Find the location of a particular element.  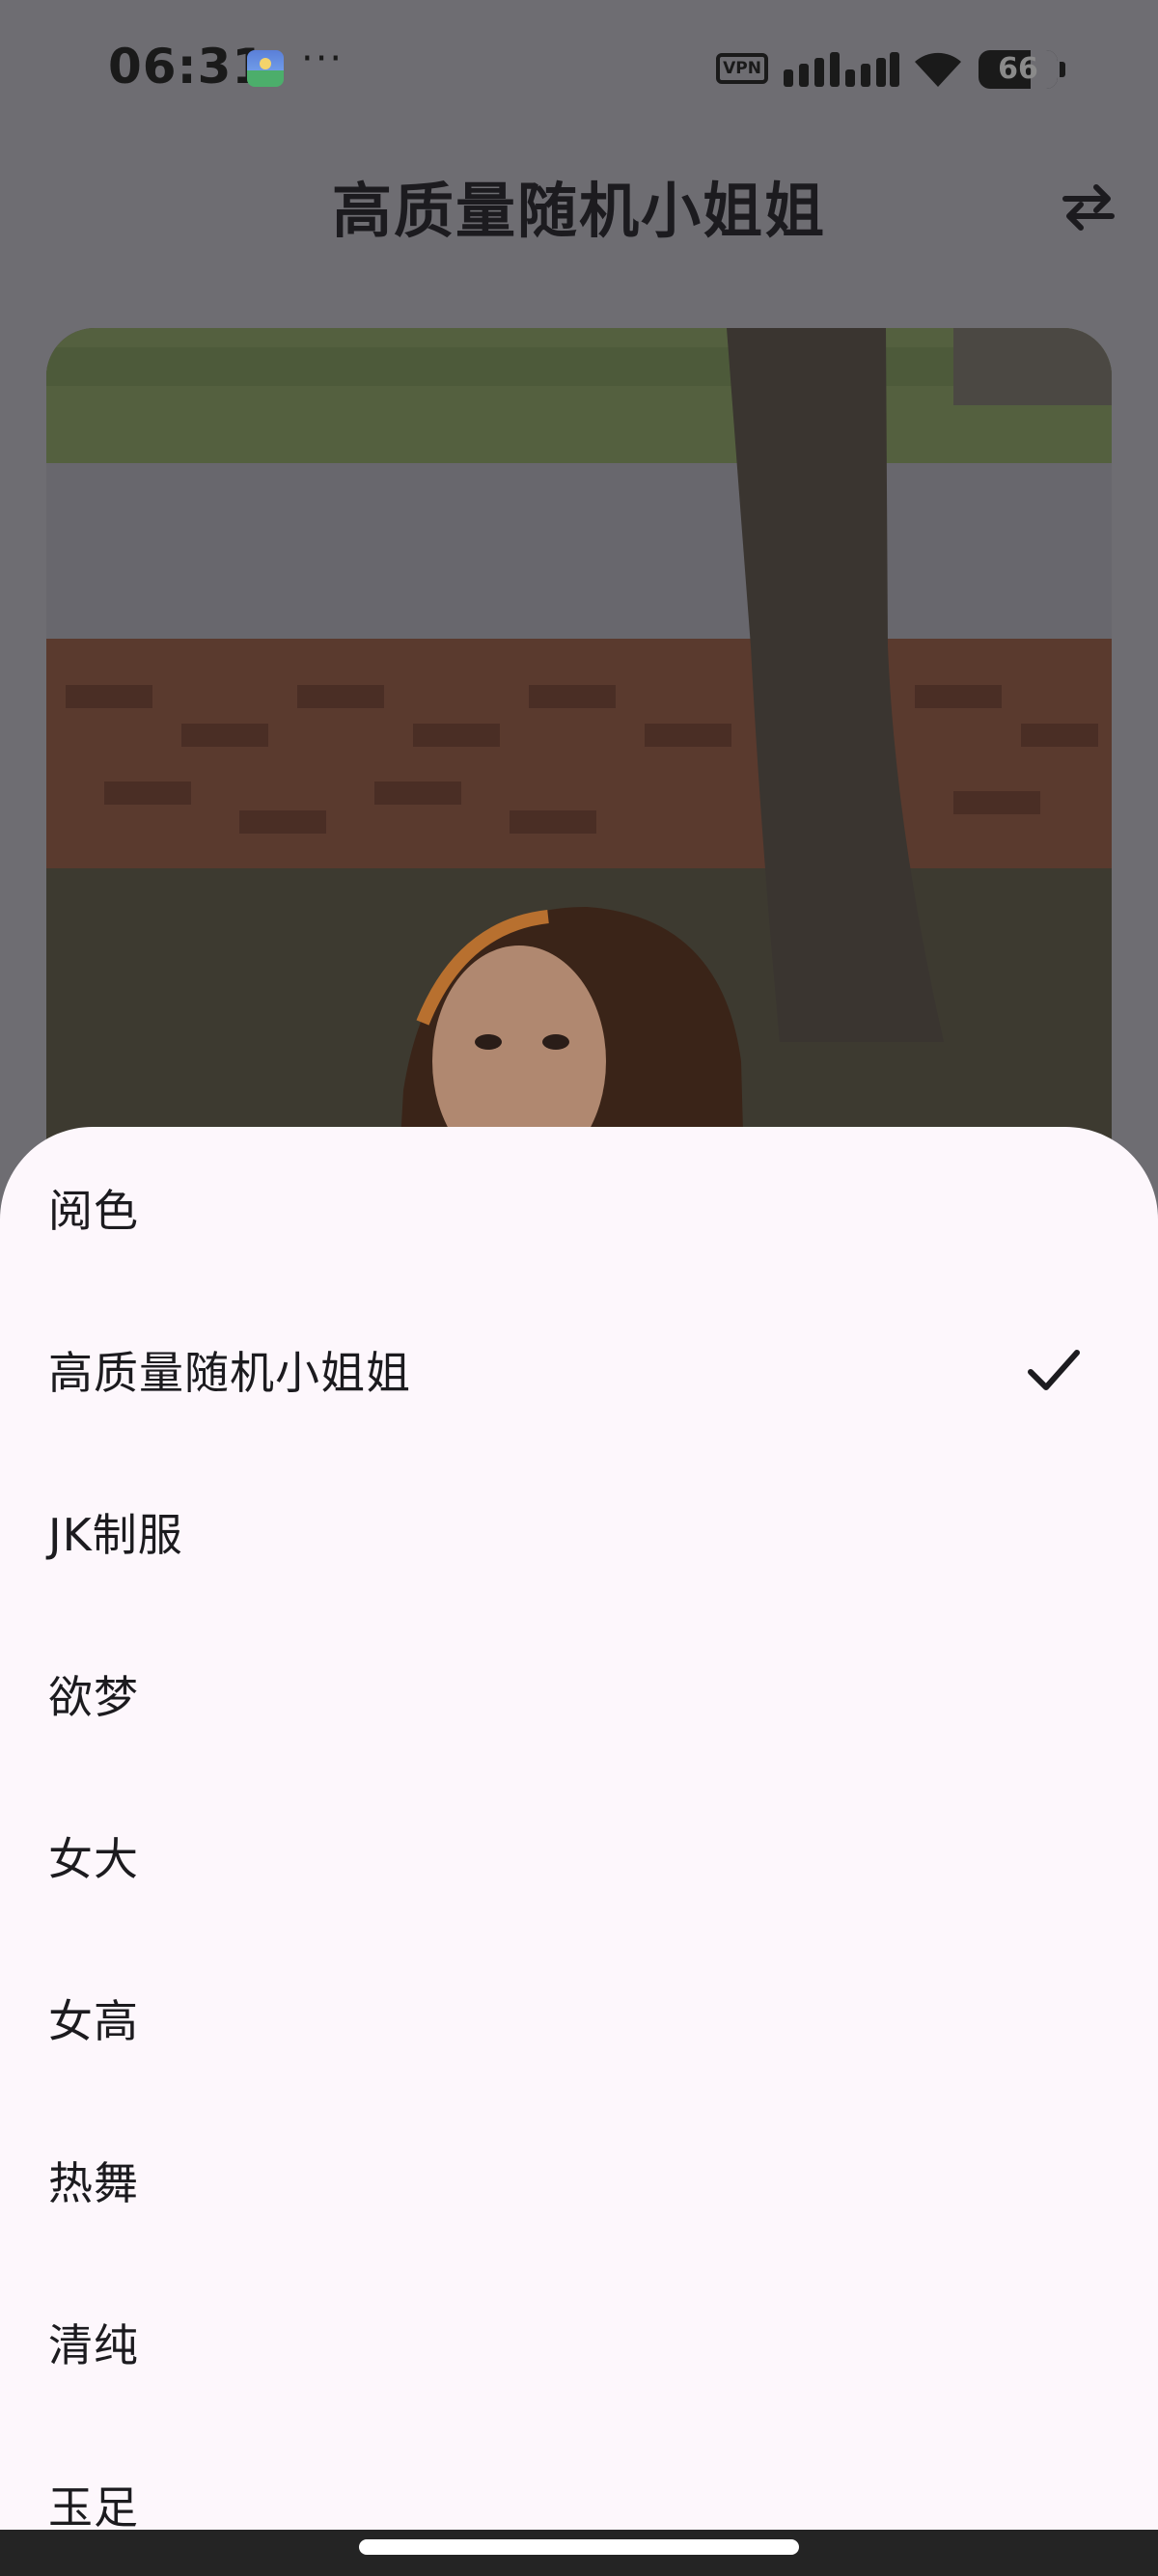

menu-item-label: 阅色 is located at coordinates (93, 1211).